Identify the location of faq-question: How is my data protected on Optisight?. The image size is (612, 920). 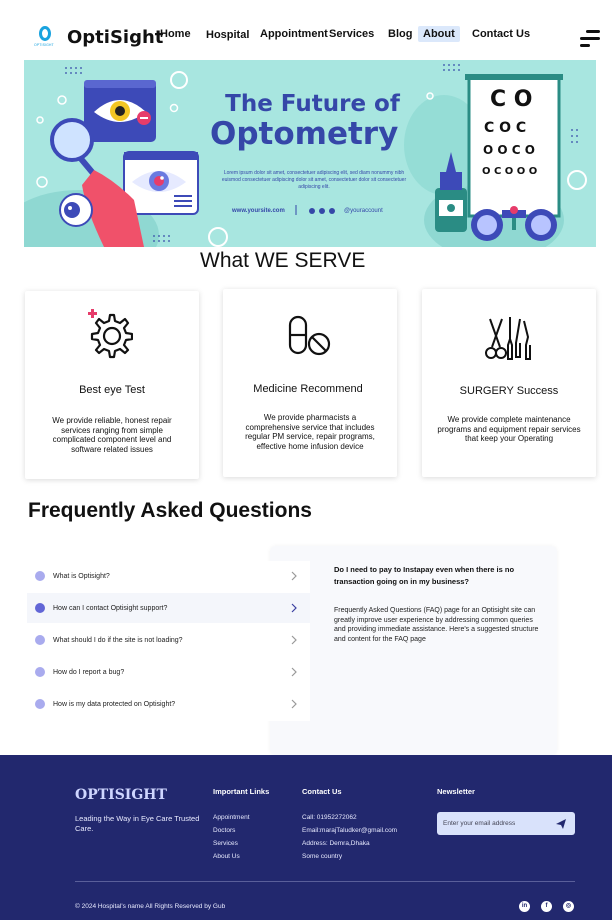
(114, 704).